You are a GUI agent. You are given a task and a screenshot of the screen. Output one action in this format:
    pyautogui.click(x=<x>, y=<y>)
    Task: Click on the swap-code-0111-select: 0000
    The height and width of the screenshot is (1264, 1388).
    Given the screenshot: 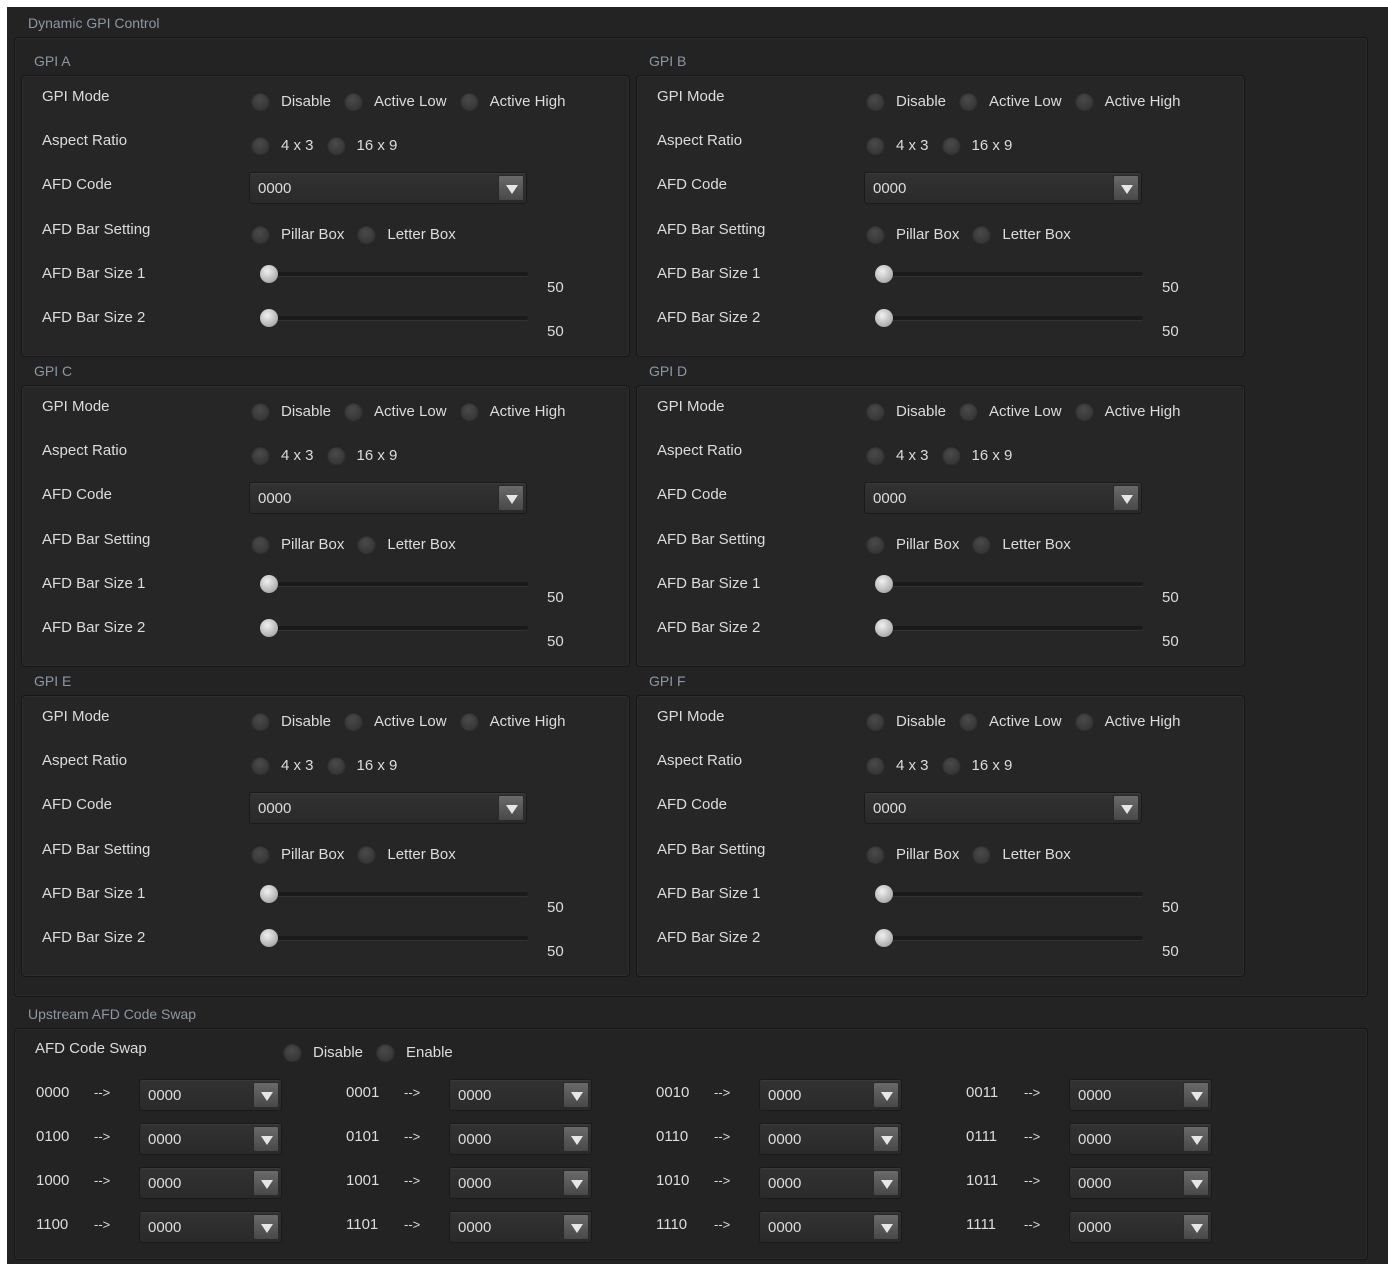 What is the action you would take?
    pyautogui.click(x=1140, y=1139)
    